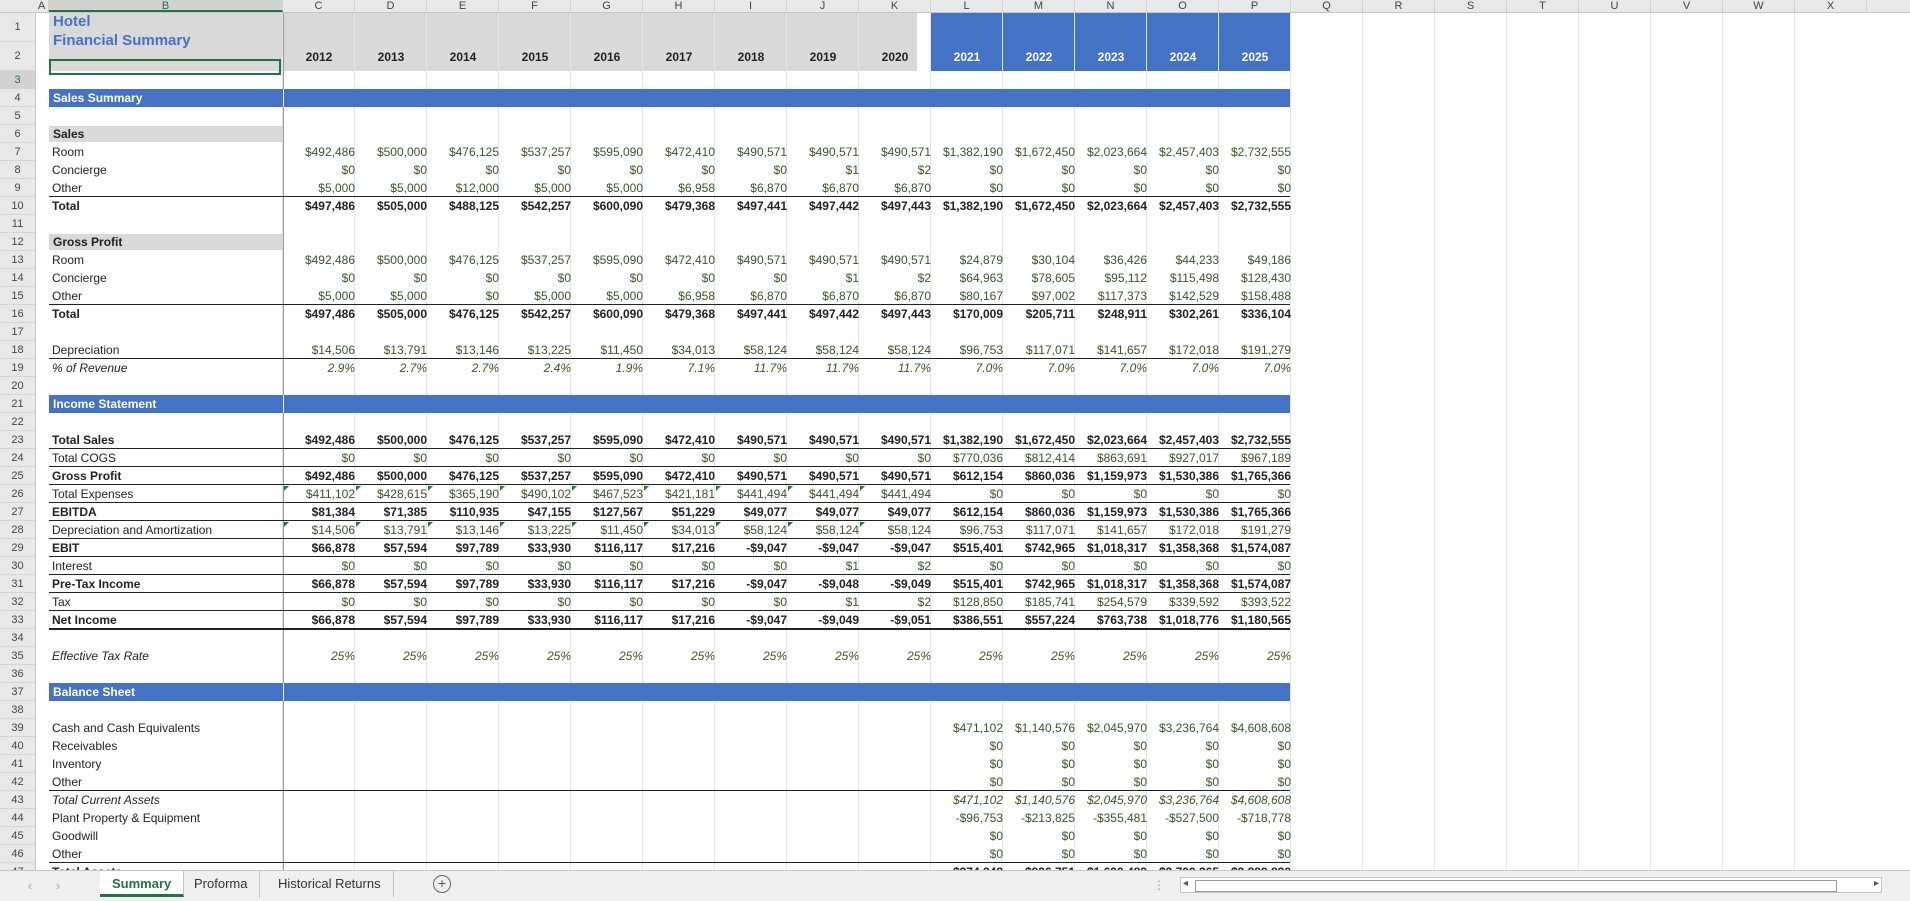 This screenshot has width=1910, height=901. What do you see at coordinates (1543, 6) in the screenshot?
I see `column-header-t: T` at bounding box center [1543, 6].